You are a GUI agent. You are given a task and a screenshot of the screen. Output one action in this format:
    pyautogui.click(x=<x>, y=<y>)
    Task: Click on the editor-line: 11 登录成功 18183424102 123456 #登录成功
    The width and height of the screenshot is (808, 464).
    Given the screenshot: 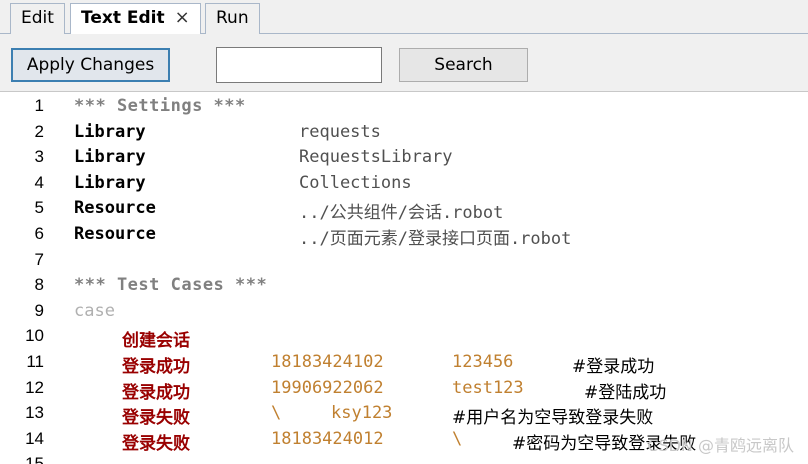 What is the action you would take?
    pyautogui.click(x=404, y=365)
    